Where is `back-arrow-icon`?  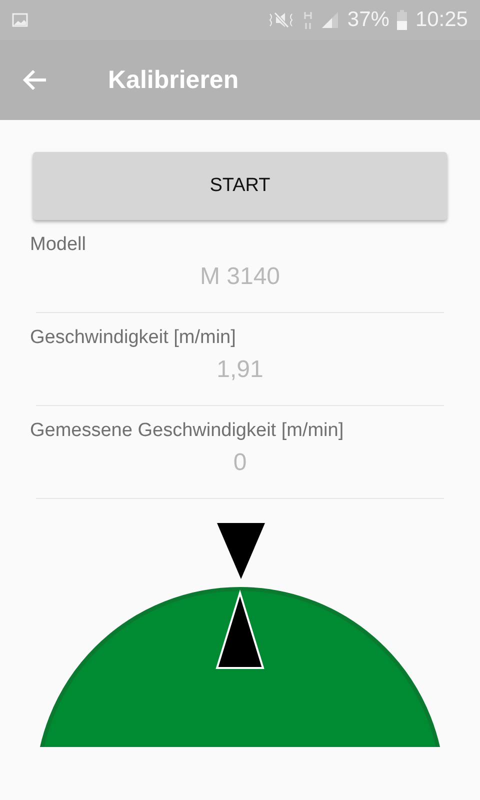 back-arrow-icon is located at coordinates (35, 80).